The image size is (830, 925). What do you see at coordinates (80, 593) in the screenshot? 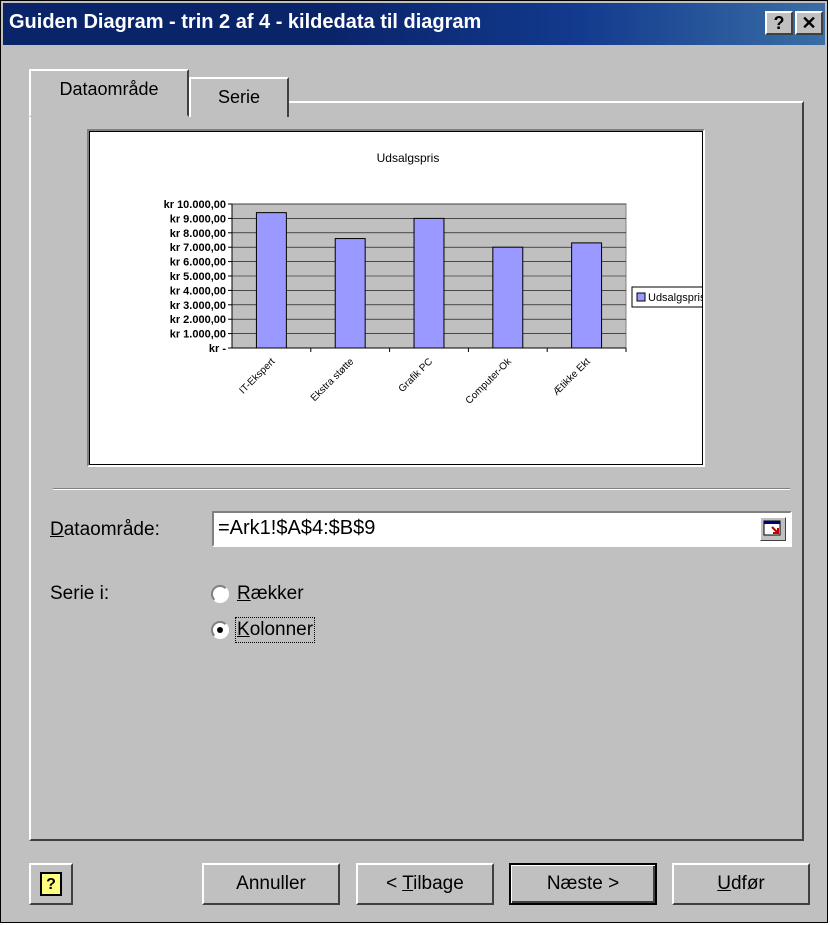
I see `series-in-label: Serie i:` at bounding box center [80, 593].